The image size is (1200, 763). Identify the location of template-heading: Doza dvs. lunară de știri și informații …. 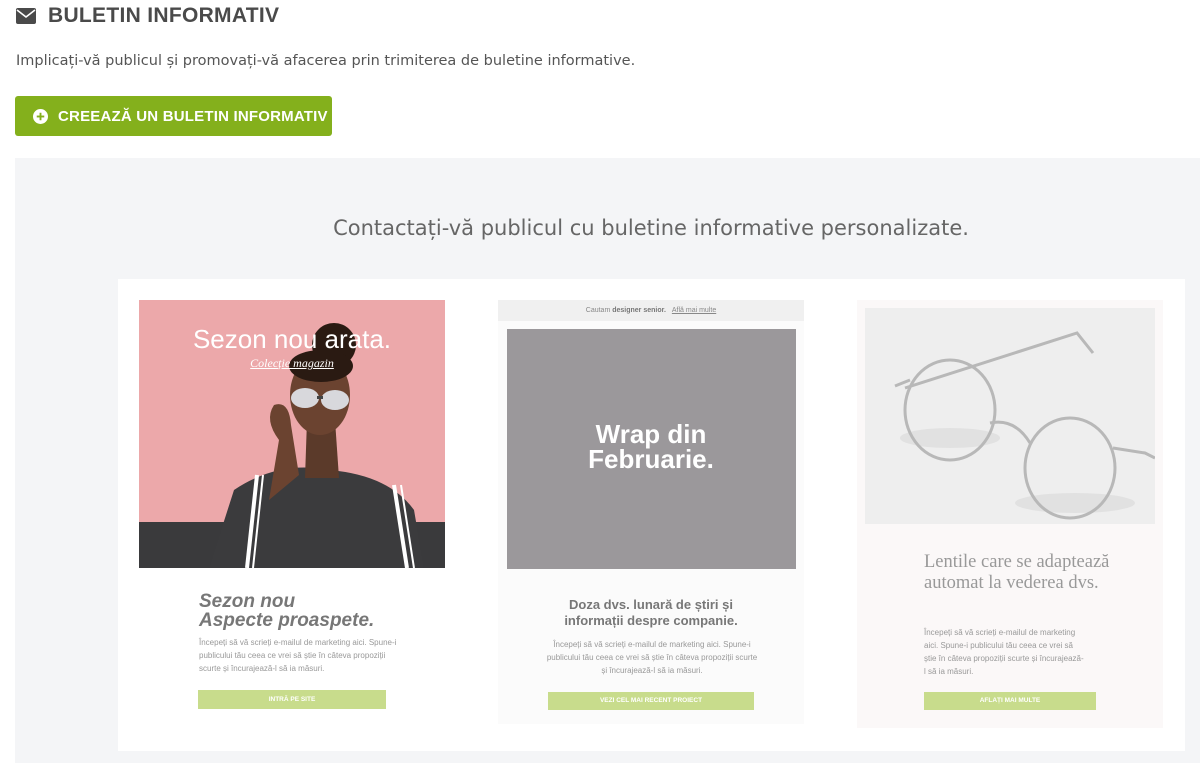
(651, 613).